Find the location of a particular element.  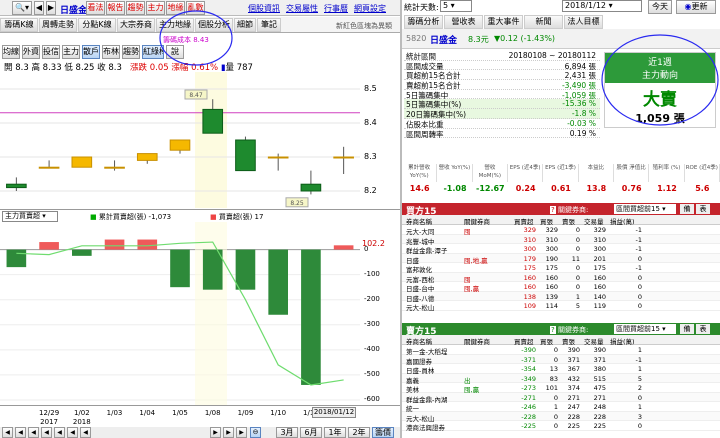

broker-row: 日盛-員林 -354 13 367 380 1 is located at coordinates (561, 369).